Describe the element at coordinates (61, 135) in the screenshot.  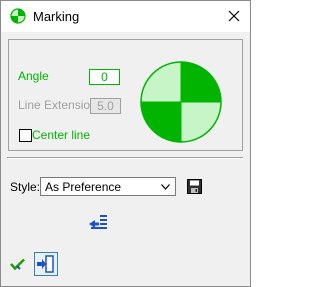
I see `center-line-label: Center line` at that location.